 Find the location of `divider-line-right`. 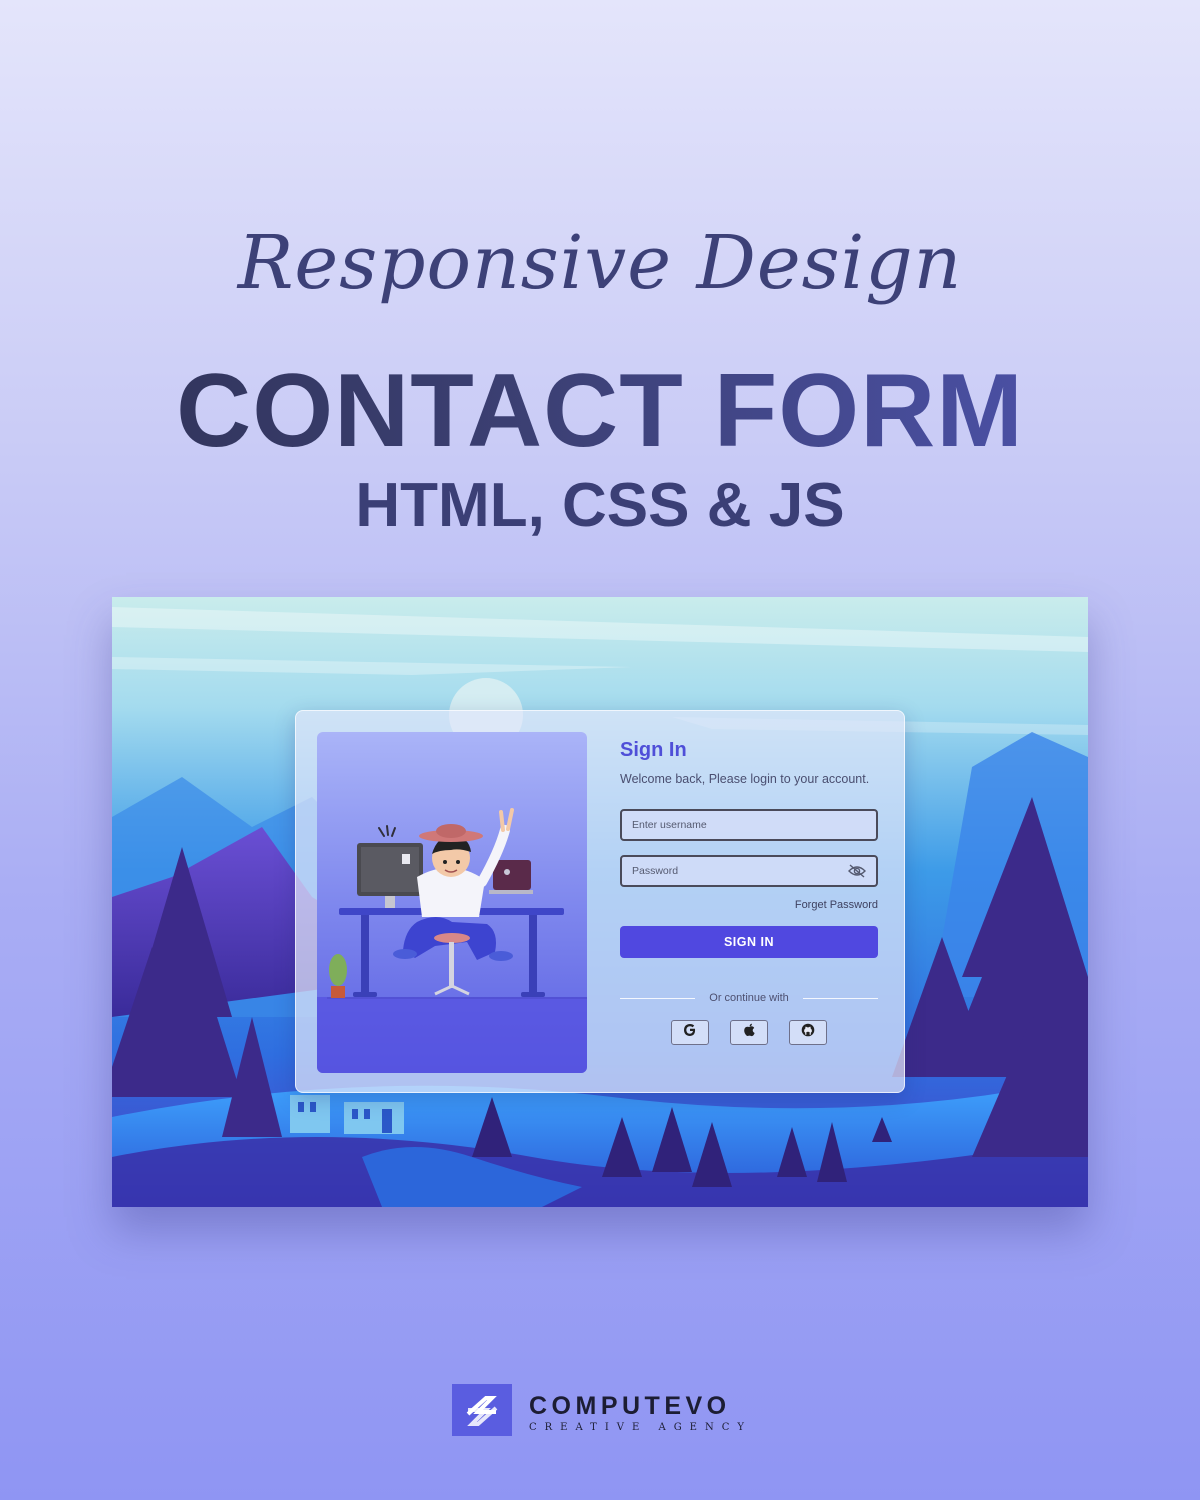

divider-line-right is located at coordinates (840, 998).